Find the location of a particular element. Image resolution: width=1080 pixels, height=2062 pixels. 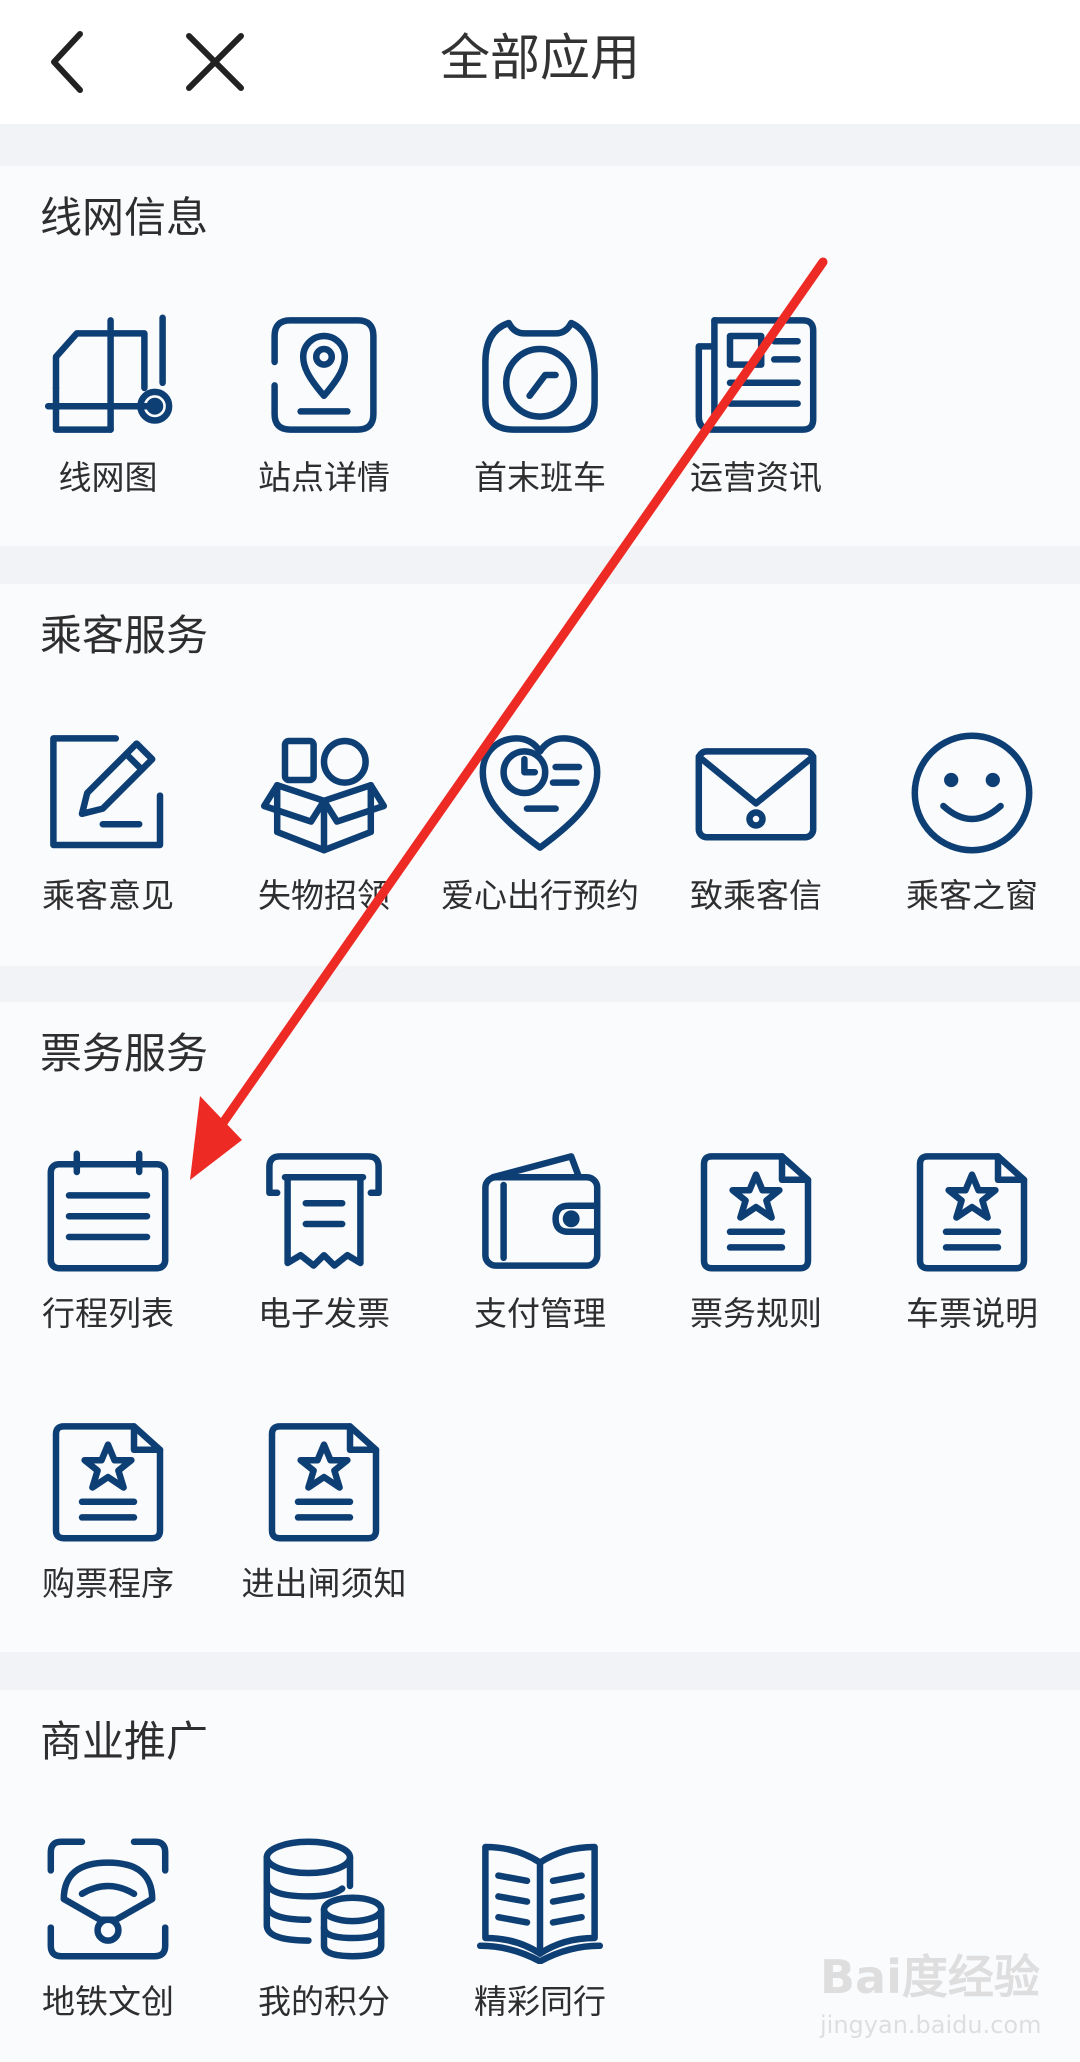

app-label: 乘客之窗 is located at coordinates (972, 895).